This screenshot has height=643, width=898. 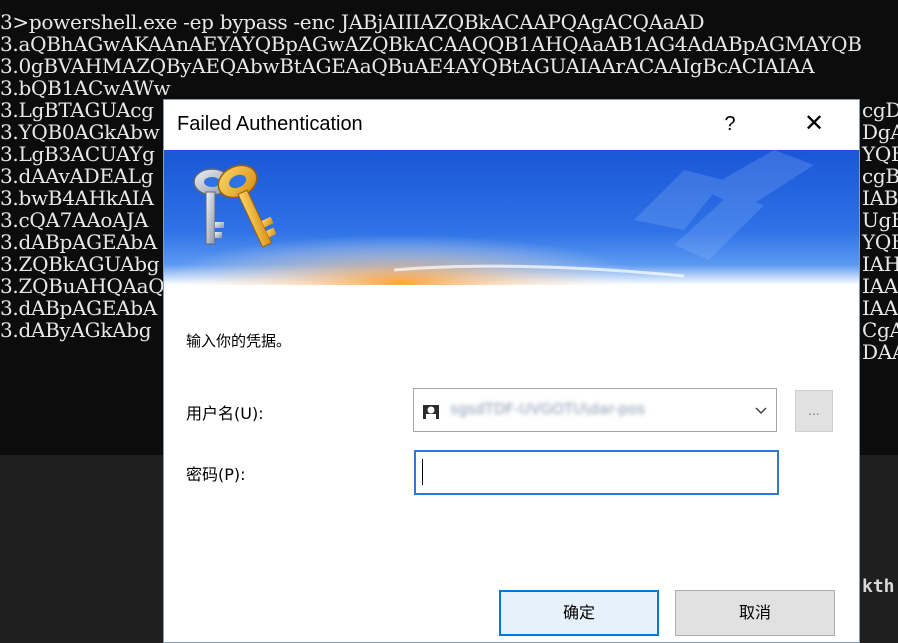 What do you see at coordinates (77, 110) in the screenshot?
I see `terminal-line: 3.LgBTAGUAcg` at bounding box center [77, 110].